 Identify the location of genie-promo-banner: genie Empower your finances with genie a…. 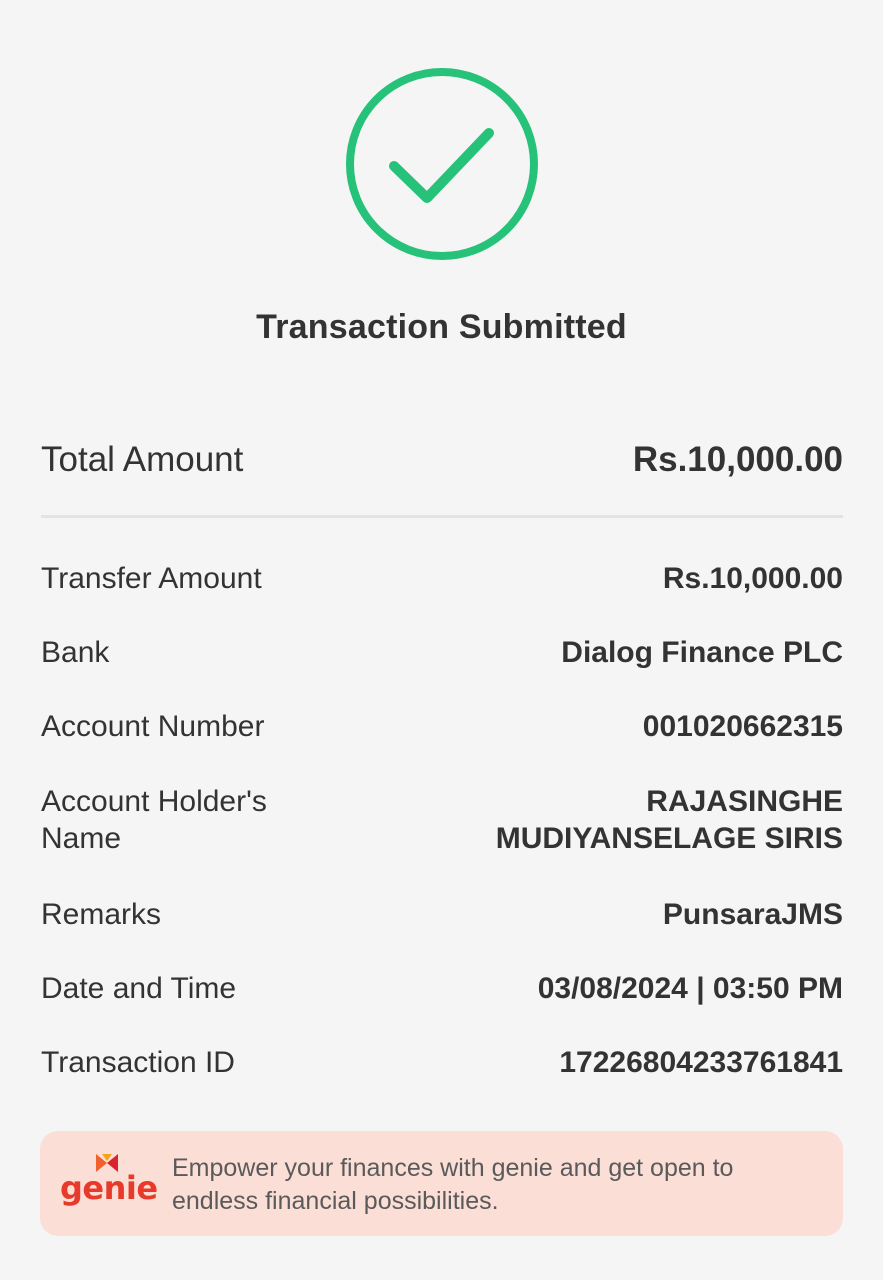
(441, 1183).